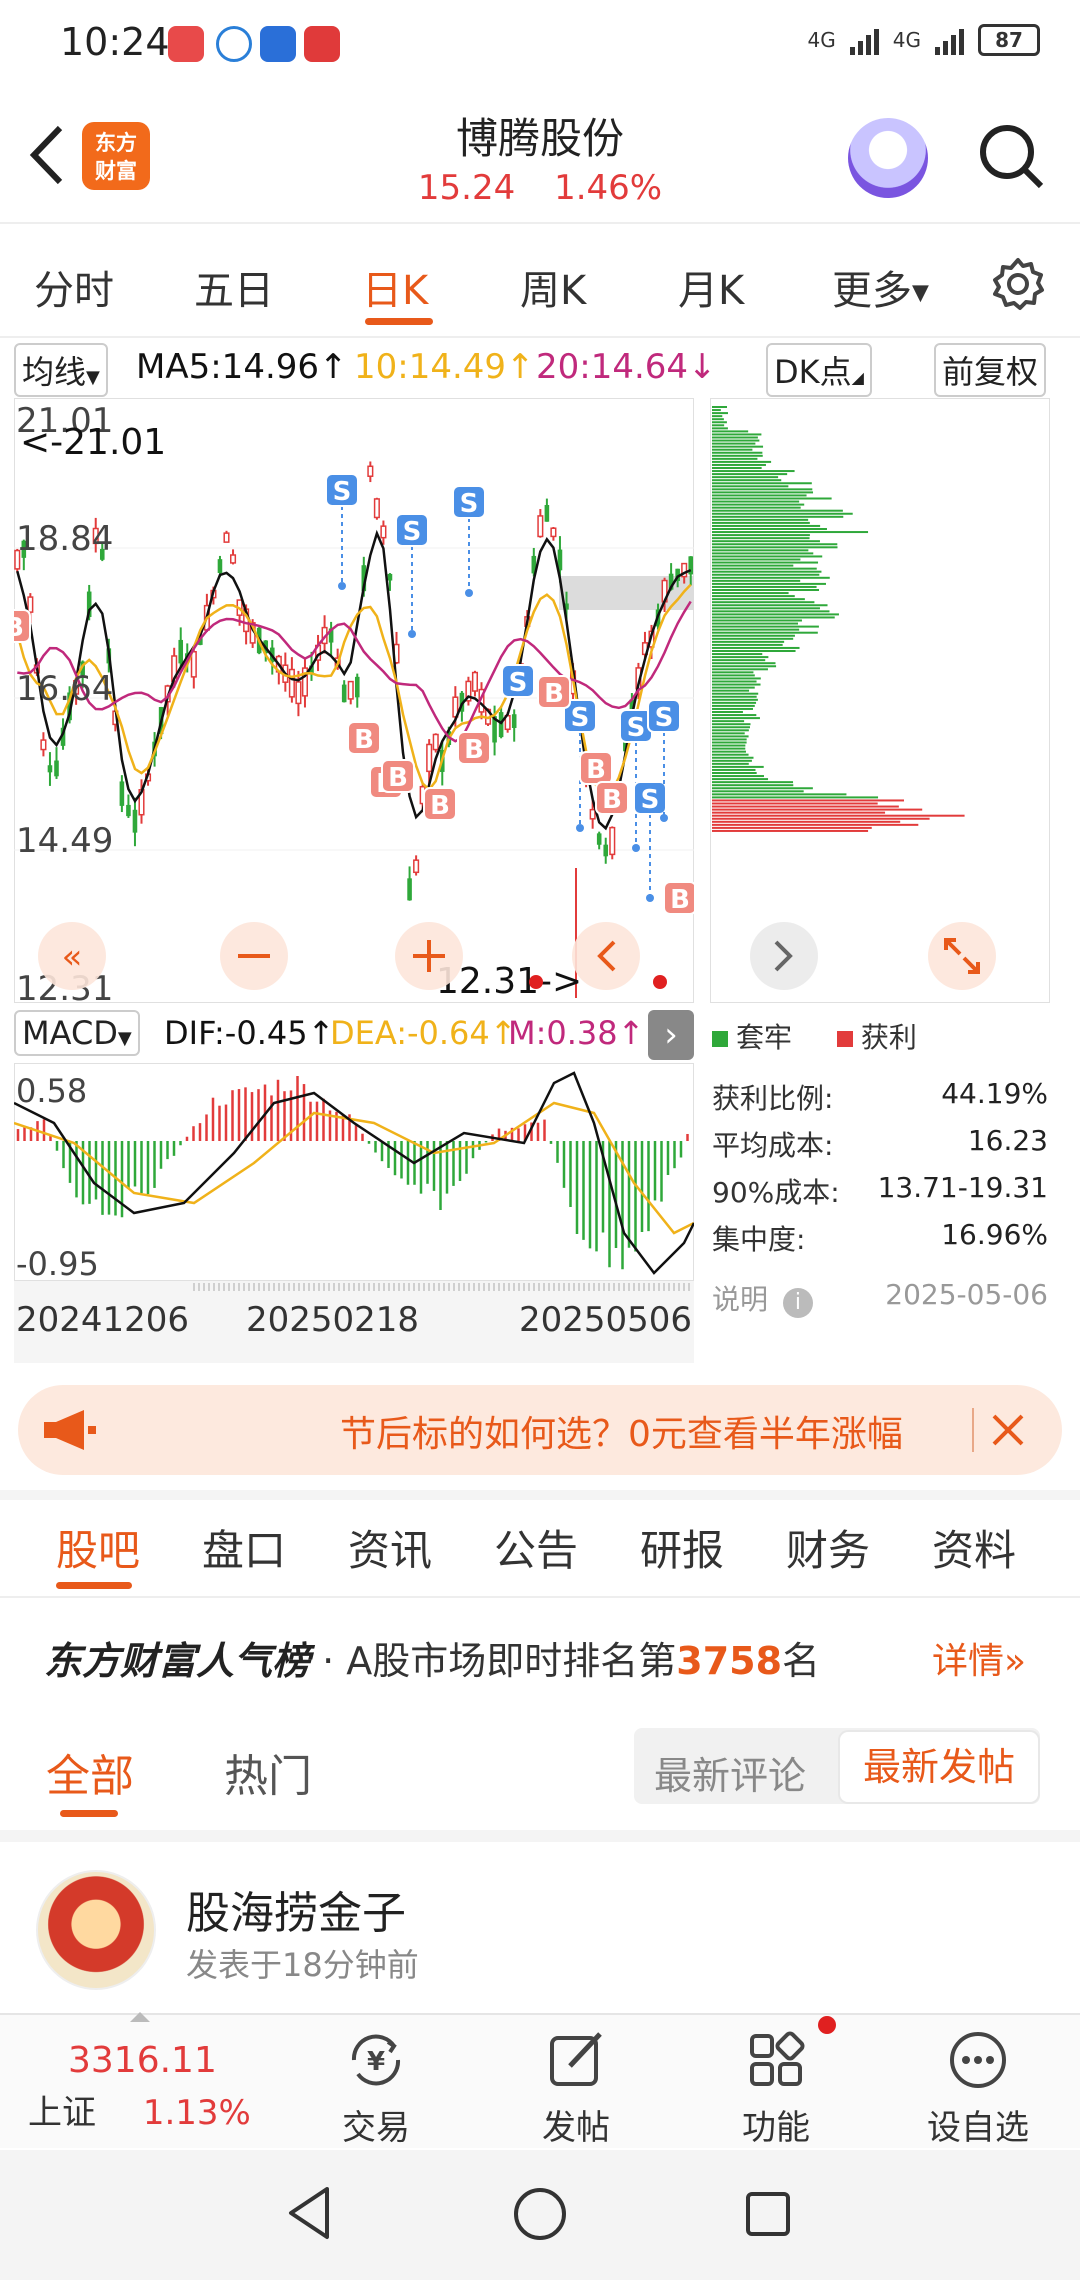  I want to click on macd-expand-button: ›, so click(671, 1035).